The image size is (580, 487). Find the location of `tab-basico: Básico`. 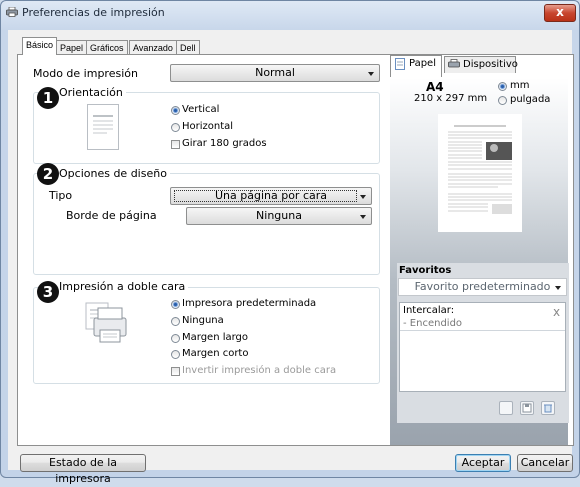

tab-basico: Básico is located at coordinates (40, 46).